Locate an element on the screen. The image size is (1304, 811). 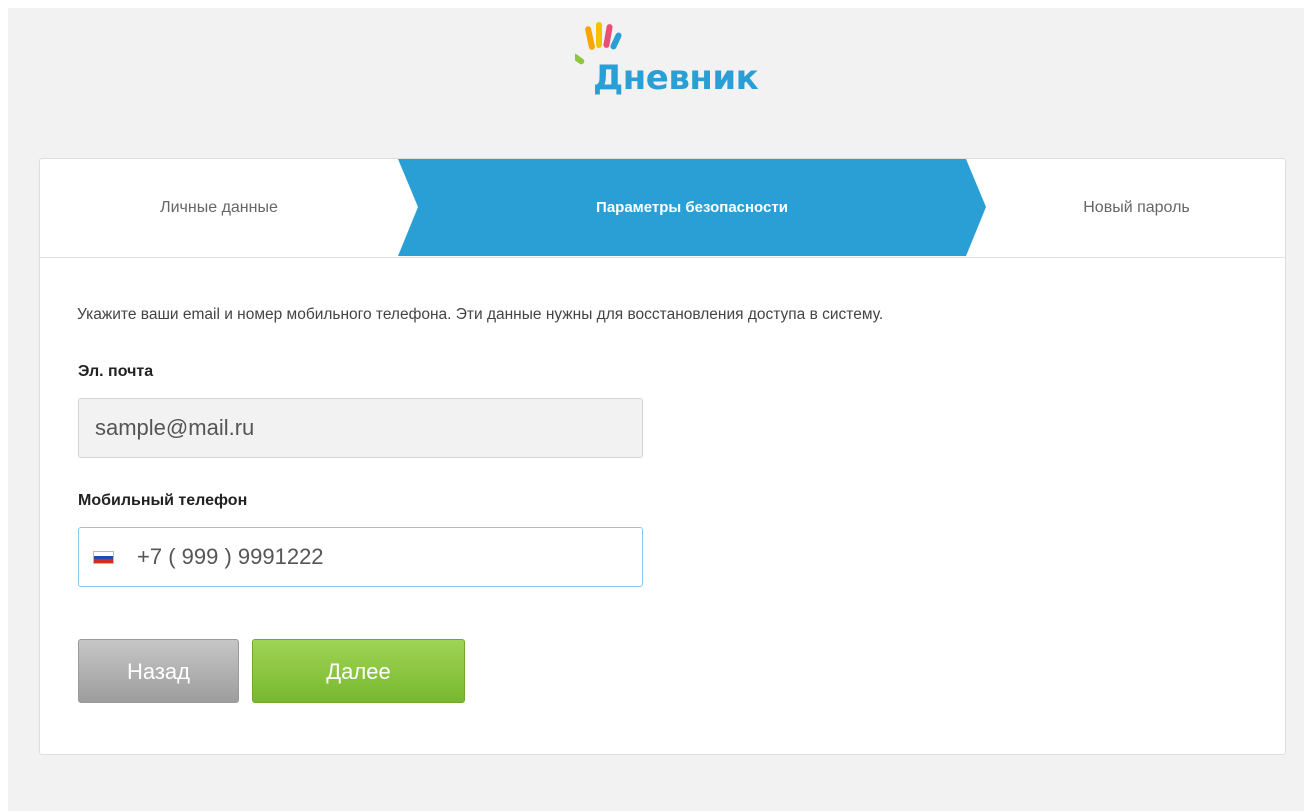
logo: Дневник is located at coordinates (663, 62).